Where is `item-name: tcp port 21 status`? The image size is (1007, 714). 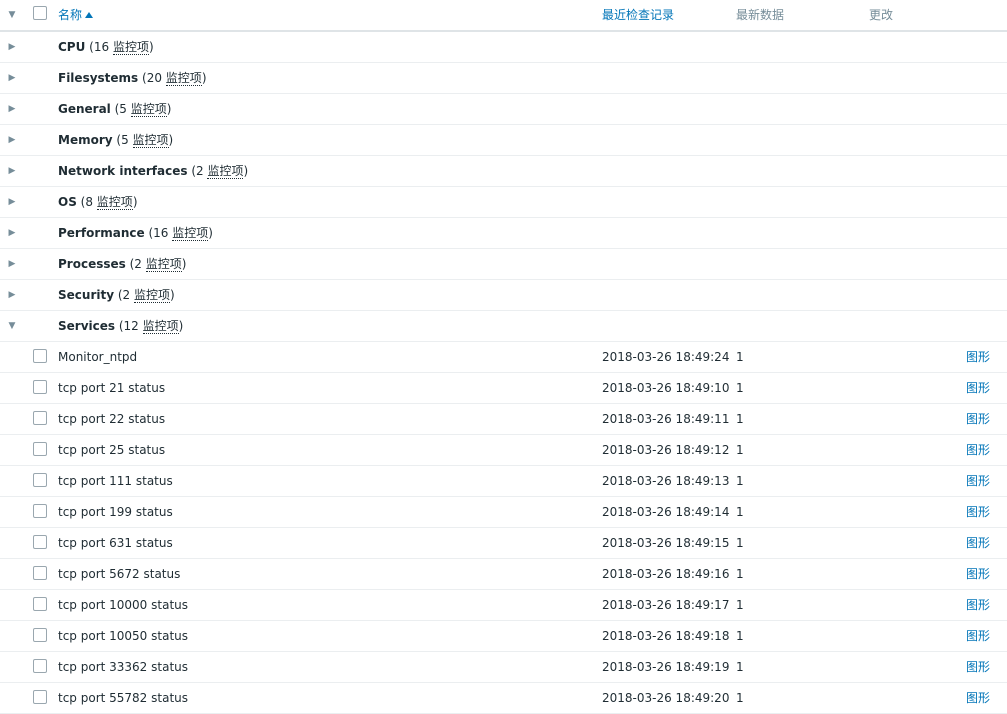
item-name: tcp port 21 status is located at coordinates (112, 388).